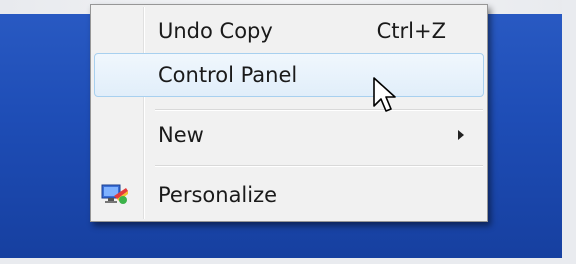  I want to click on menu-item-personalize: Personalize, so click(289, 195).